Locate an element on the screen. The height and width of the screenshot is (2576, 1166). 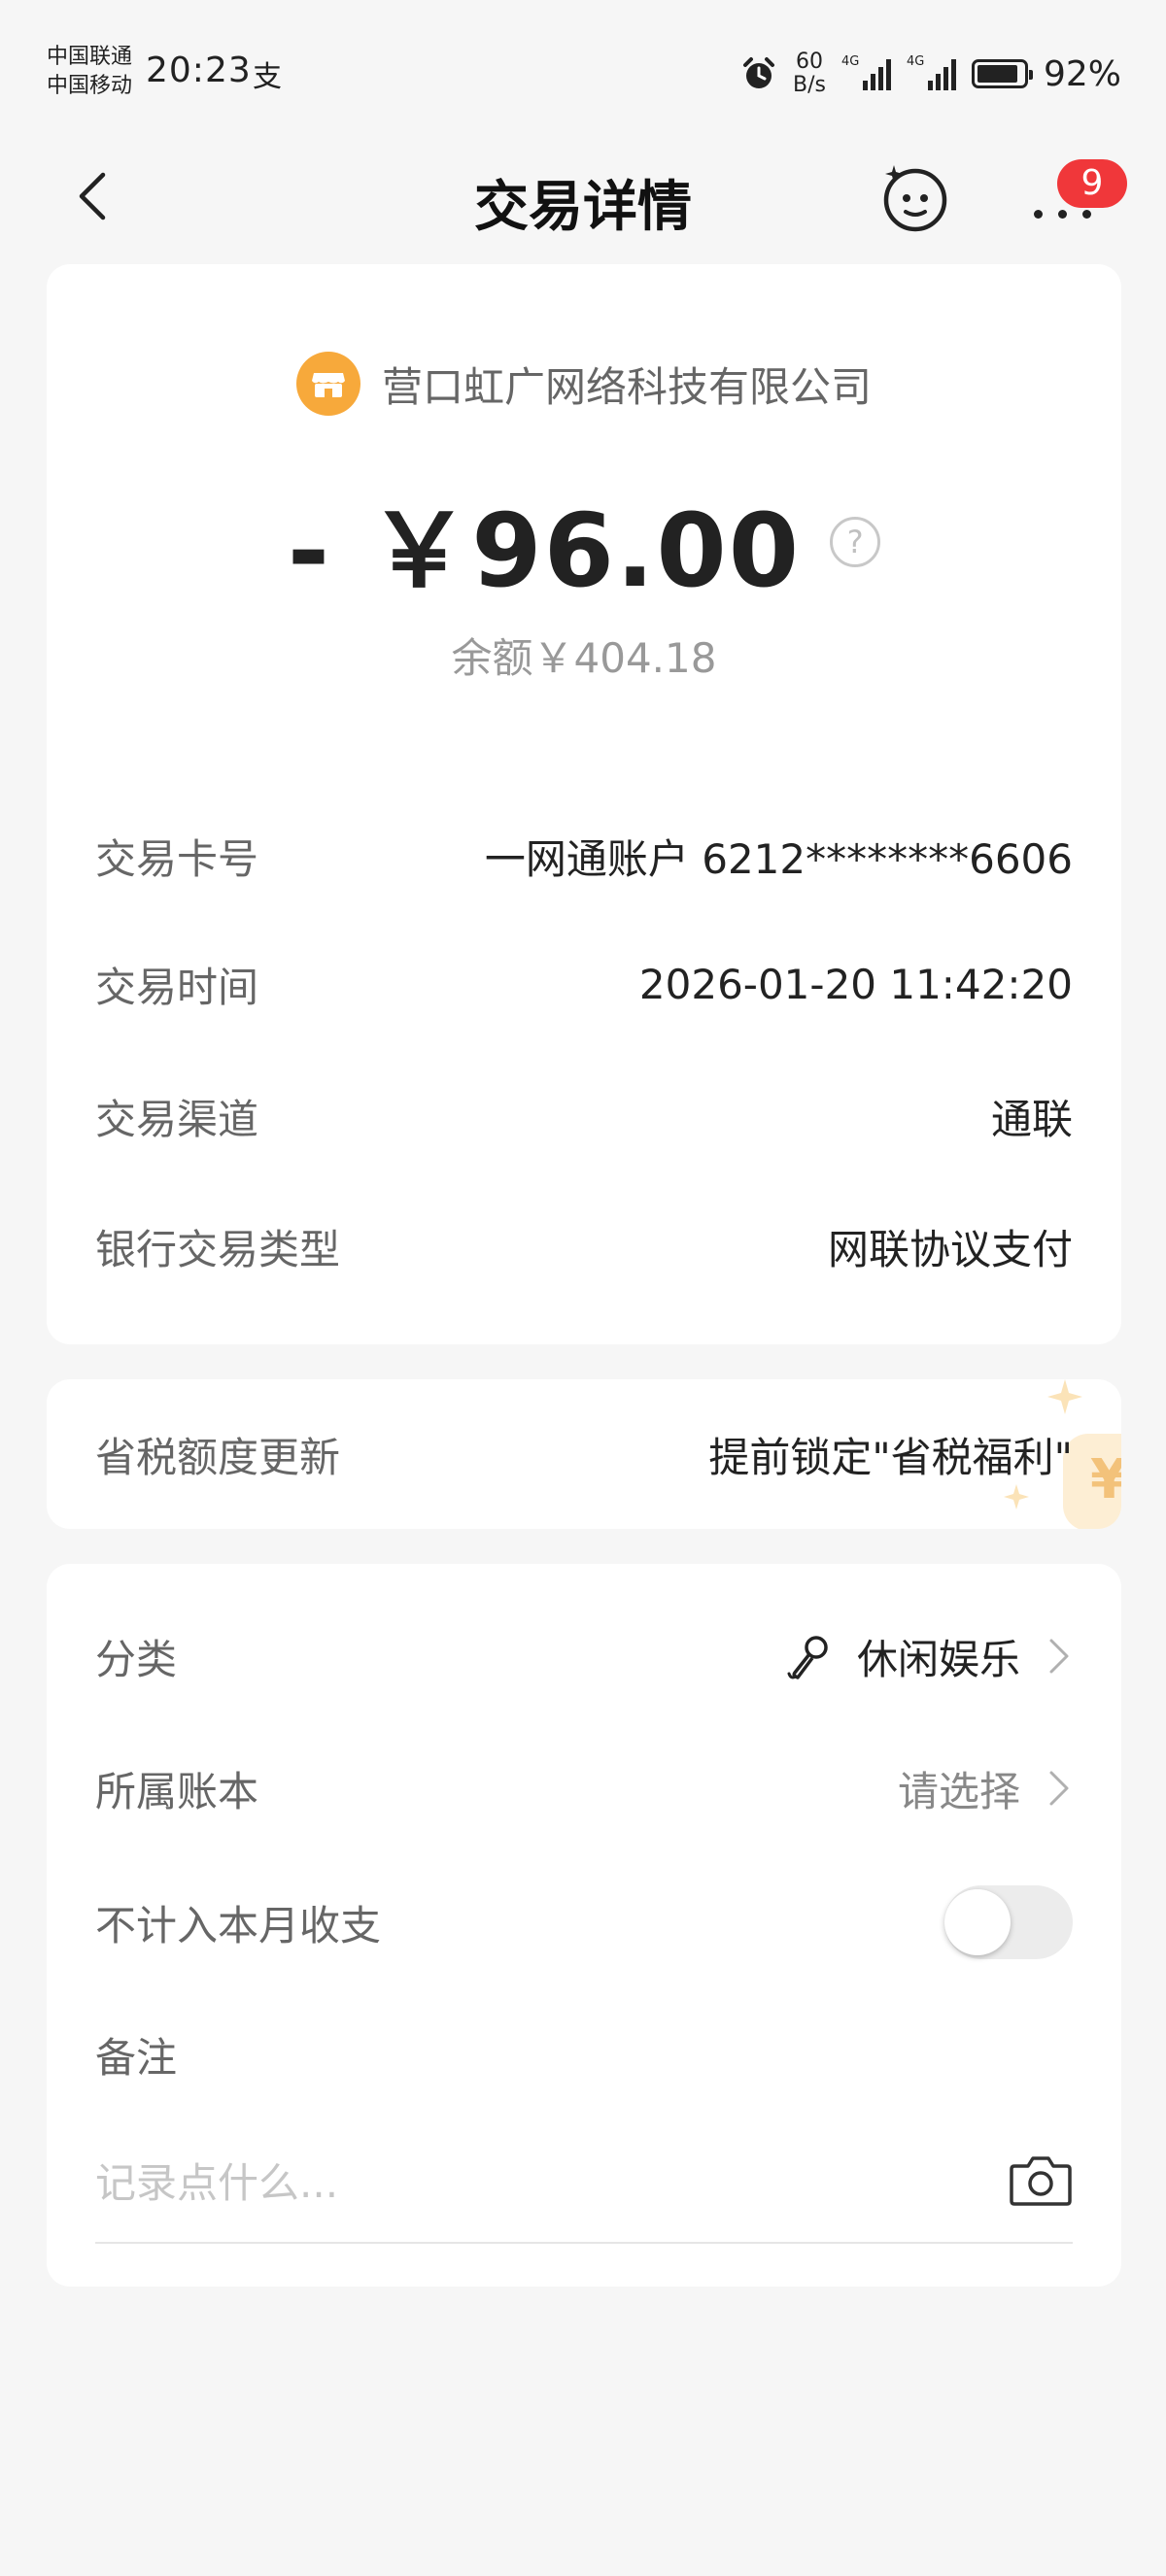
exclude-month-row: 不计入本月收支 is located at coordinates (584, 1922).